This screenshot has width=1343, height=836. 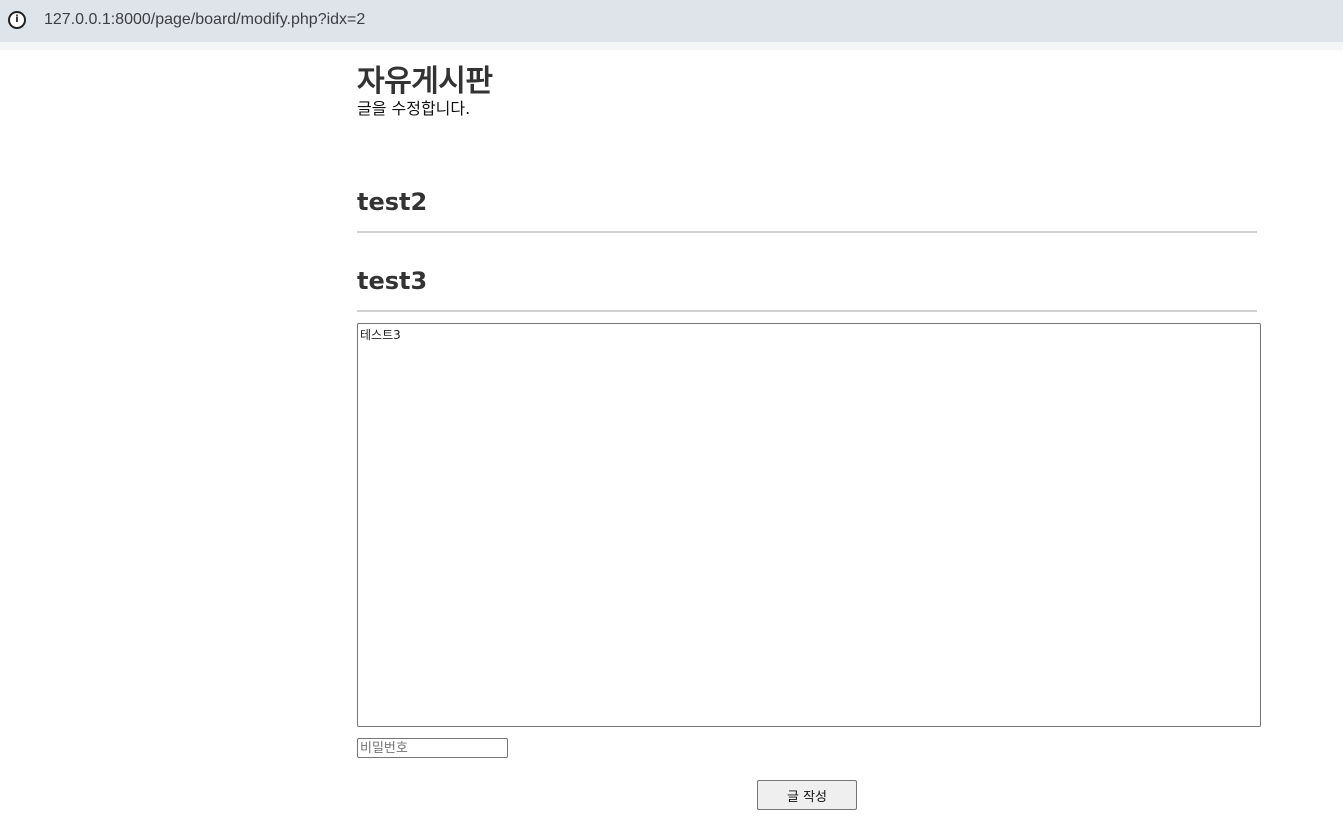 I want to click on submit-button: 글 작성, so click(x=807, y=795).